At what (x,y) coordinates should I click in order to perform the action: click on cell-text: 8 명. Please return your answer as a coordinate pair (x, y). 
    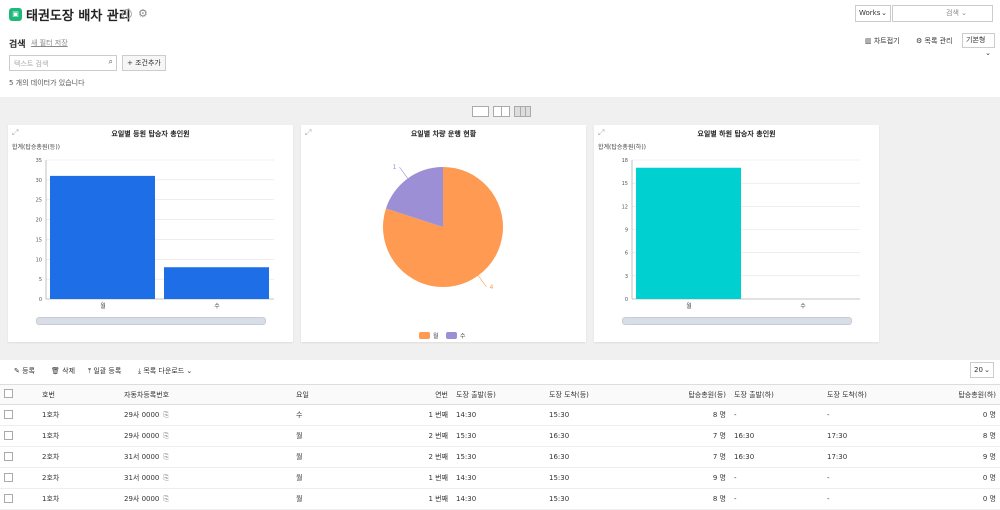
    Looking at the image, I should click on (719, 499).